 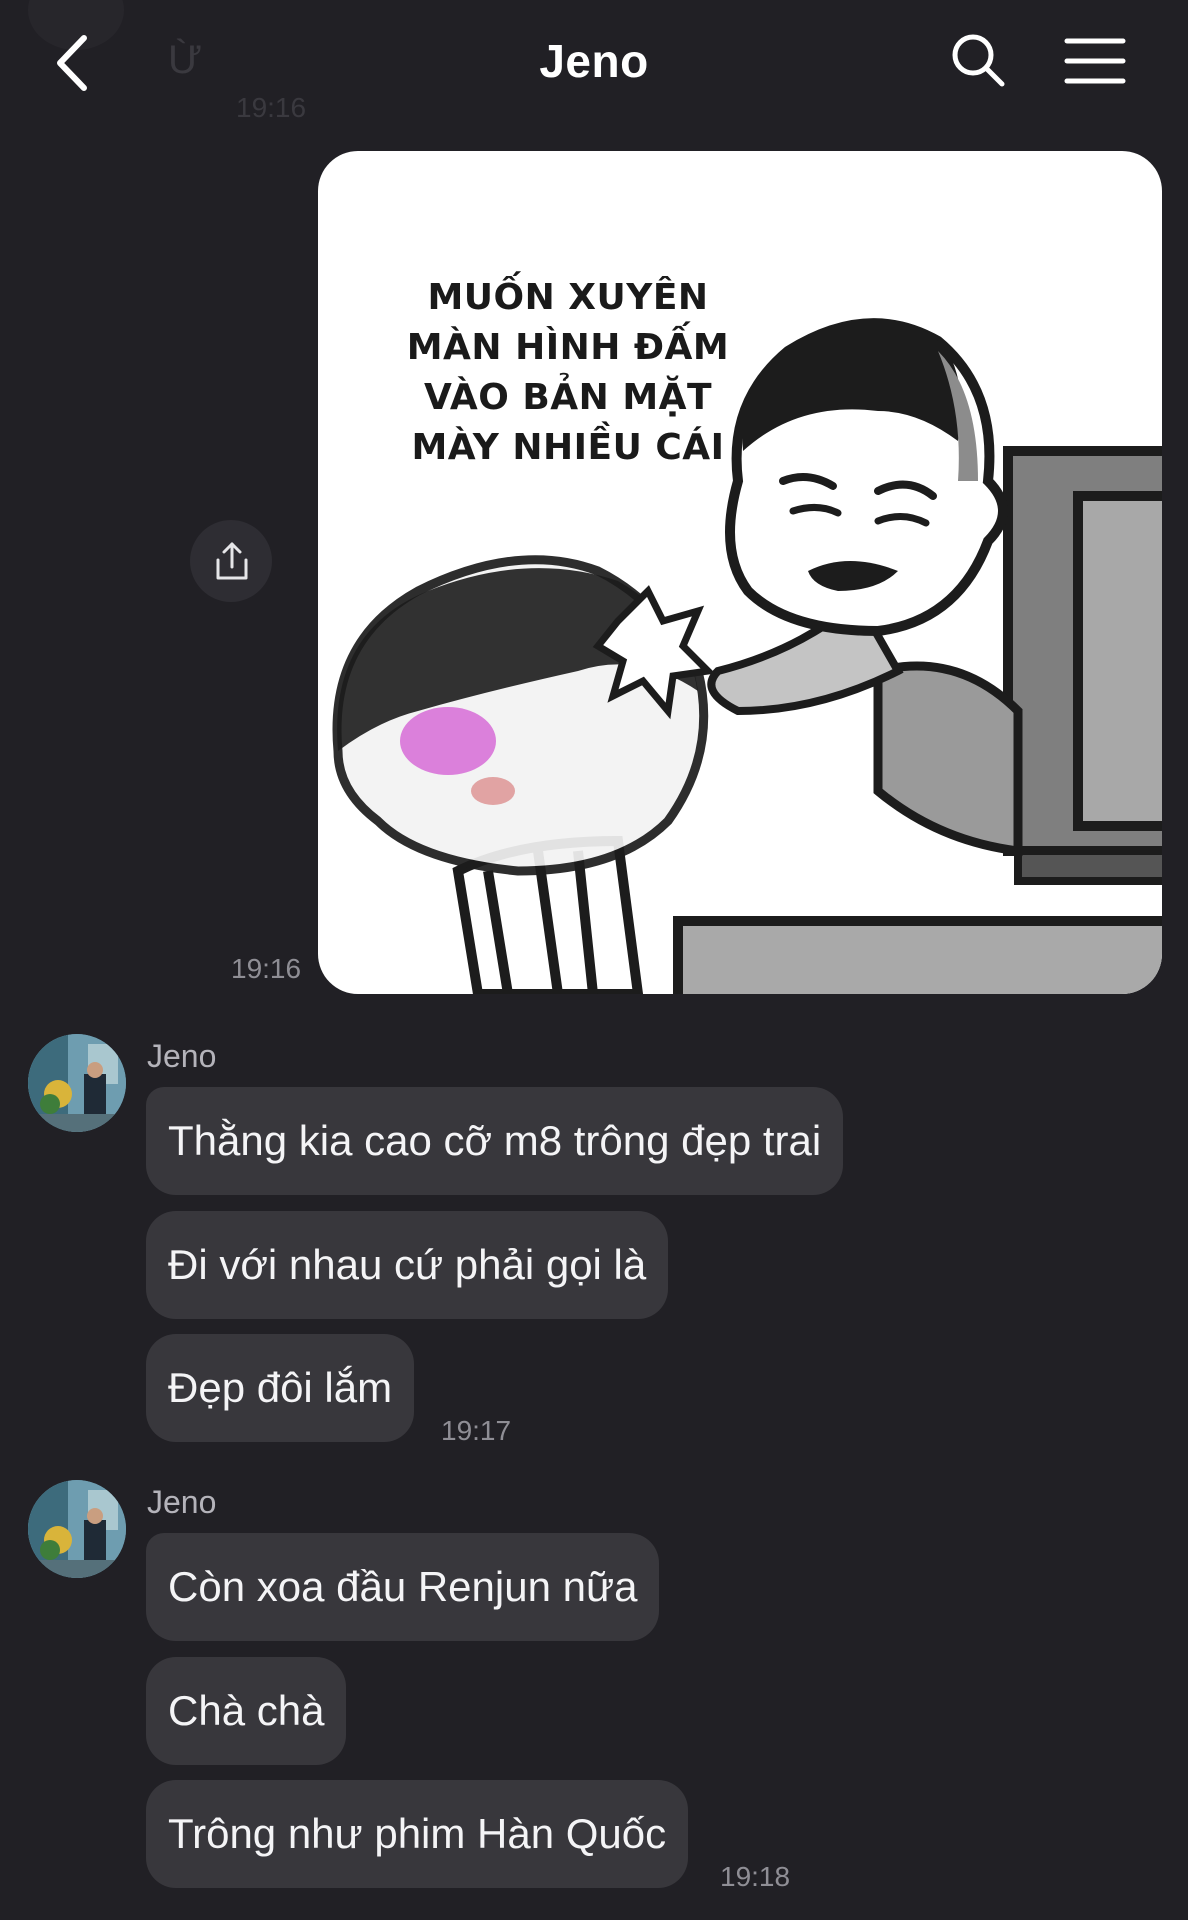 I want to click on meme-caption-line: VÀO BẢN MẶT, so click(x=568, y=397).